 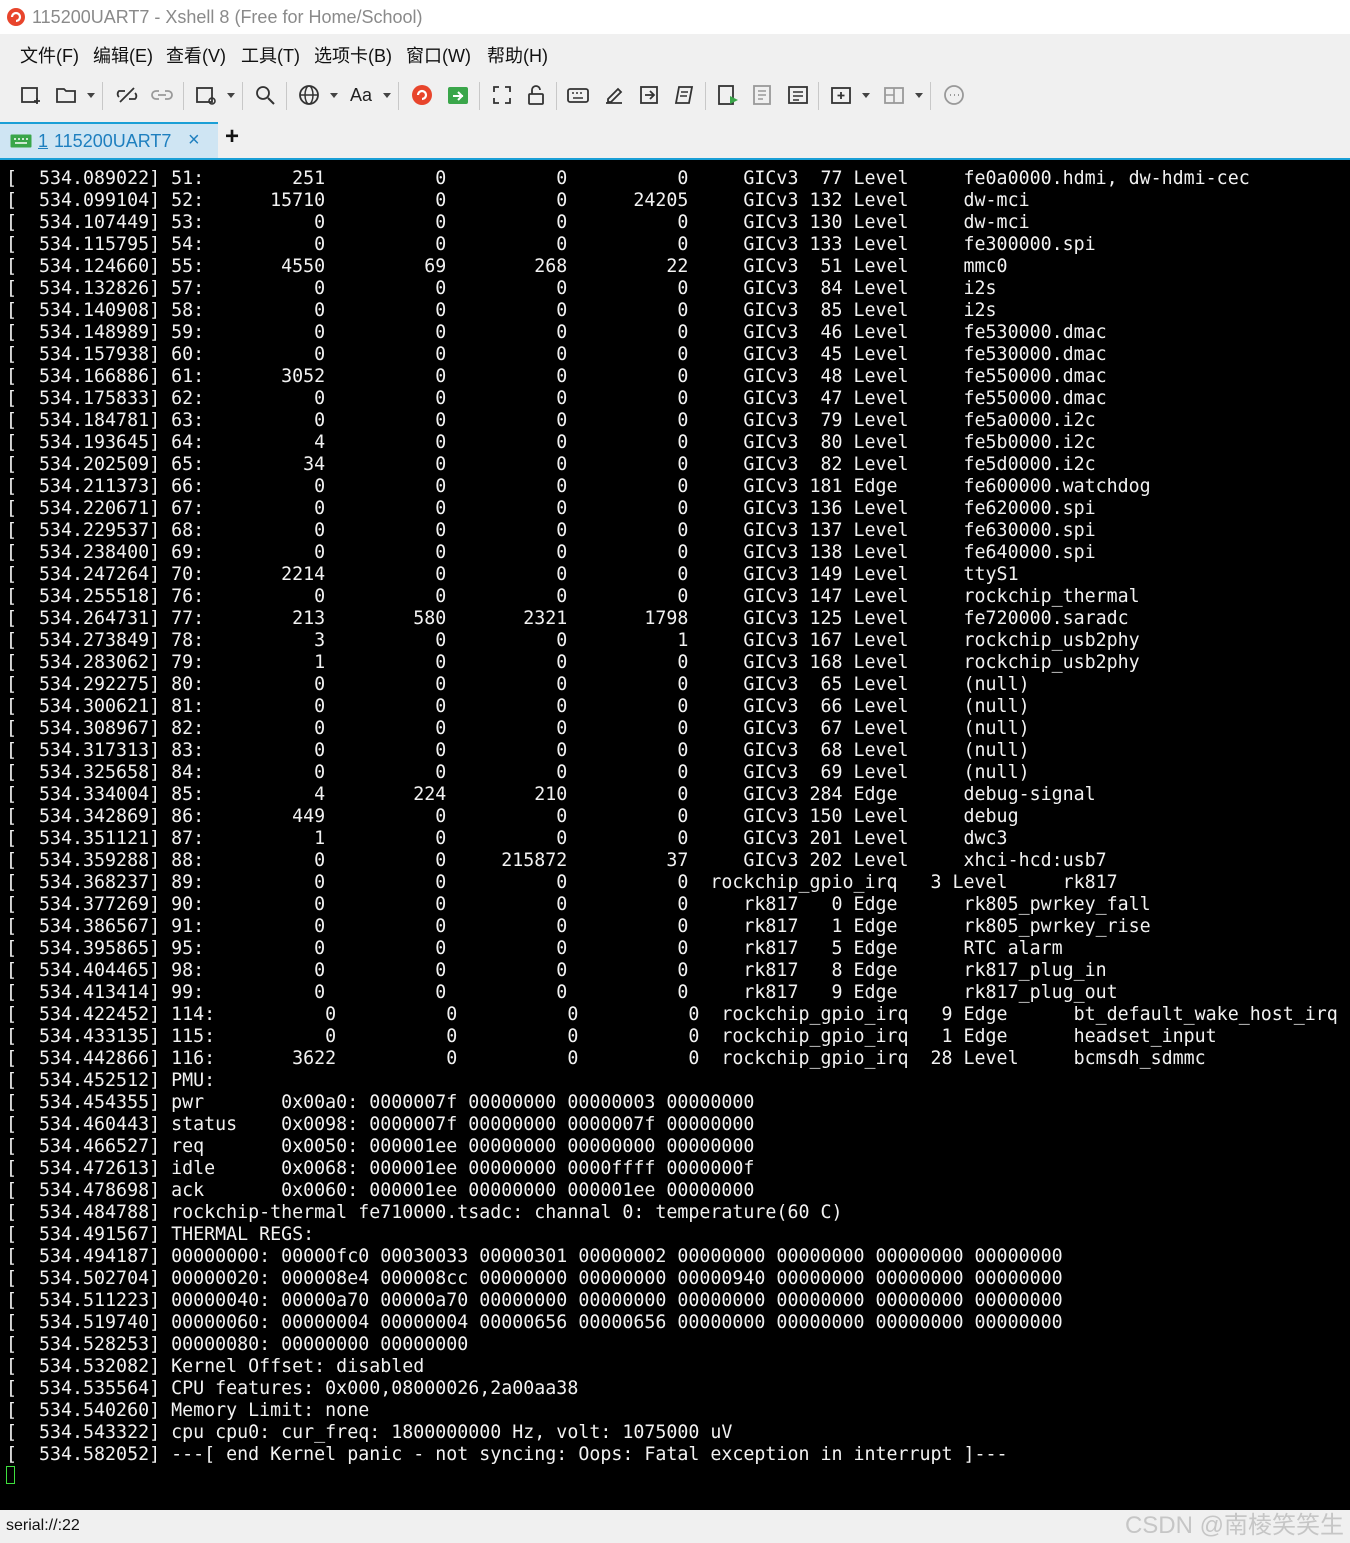 What do you see at coordinates (578, 95) in the screenshot?
I see `keyboard-icon` at bounding box center [578, 95].